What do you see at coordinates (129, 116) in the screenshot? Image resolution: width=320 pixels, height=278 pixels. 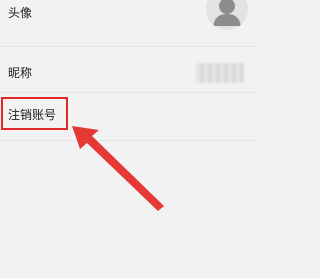 I see `cancel-account-row: 注销账号` at bounding box center [129, 116].